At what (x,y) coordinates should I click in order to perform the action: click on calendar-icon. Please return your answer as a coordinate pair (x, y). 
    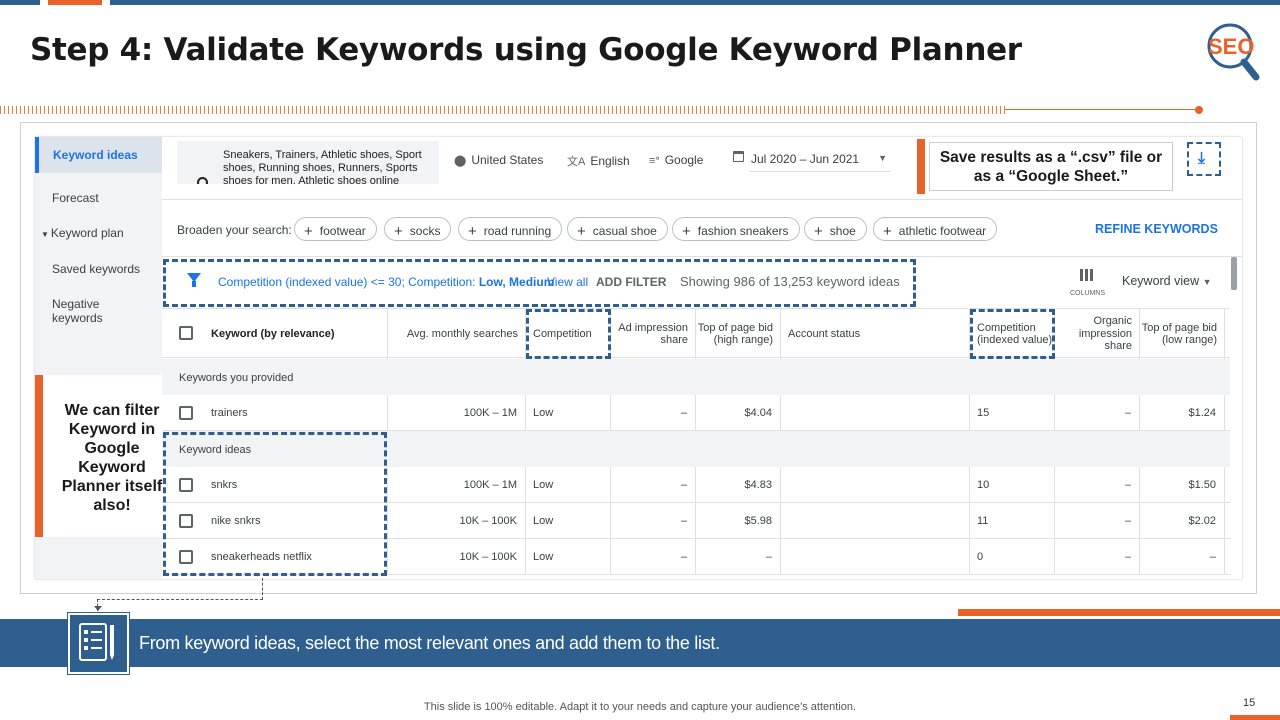
    Looking at the image, I should click on (738, 156).